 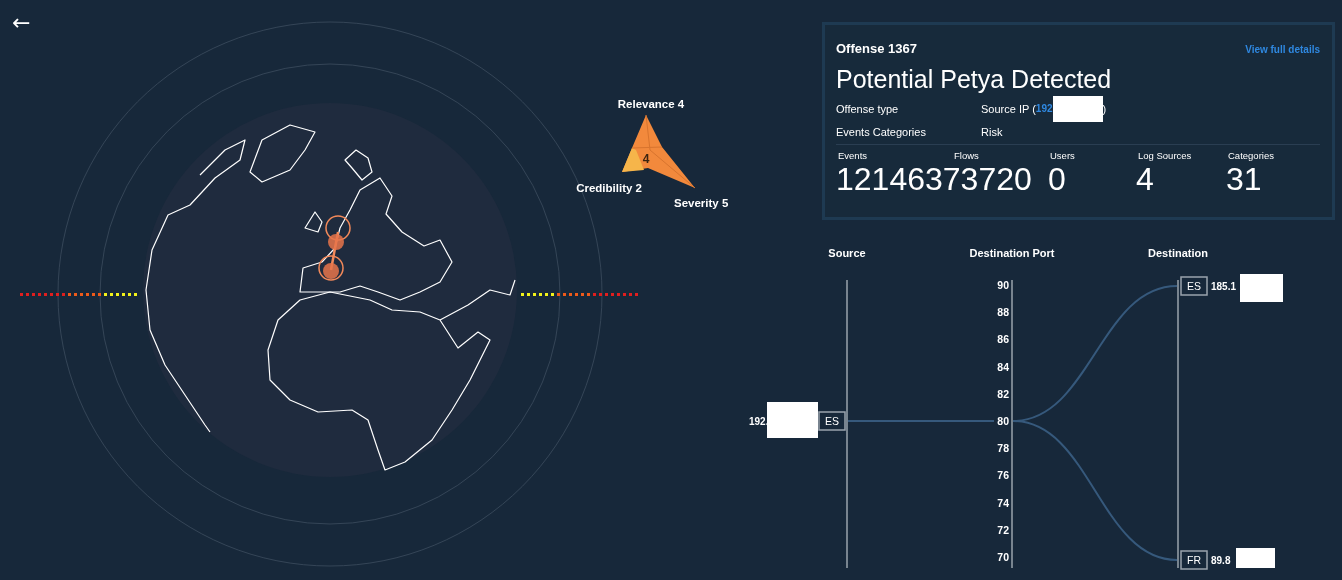 What do you see at coordinates (1178, 253) in the screenshot?
I see `column-header: Destination` at bounding box center [1178, 253].